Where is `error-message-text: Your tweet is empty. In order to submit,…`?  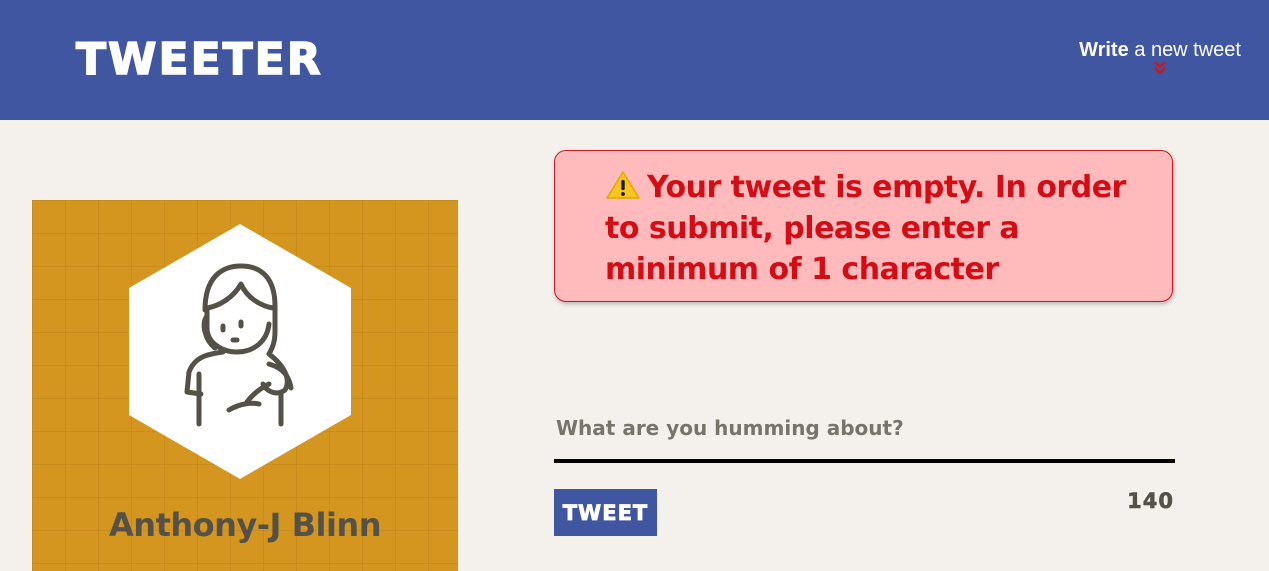
error-message-text: Your tweet is empty. In order to submit,… is located at coordinates (865, 228).